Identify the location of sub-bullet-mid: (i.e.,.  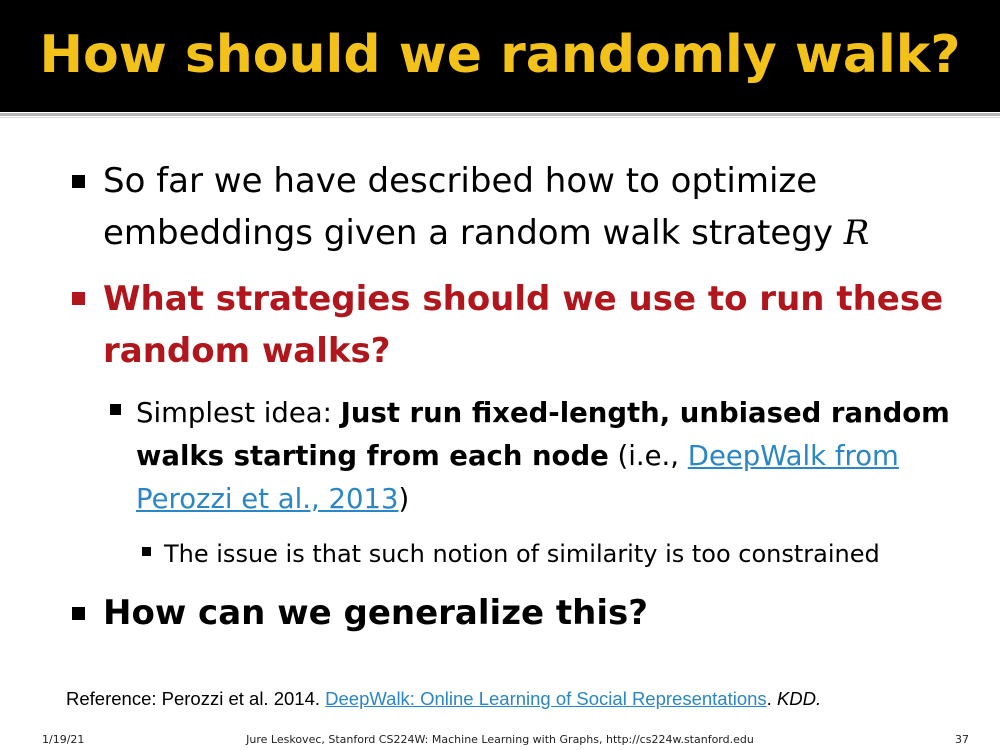
(648, 456).